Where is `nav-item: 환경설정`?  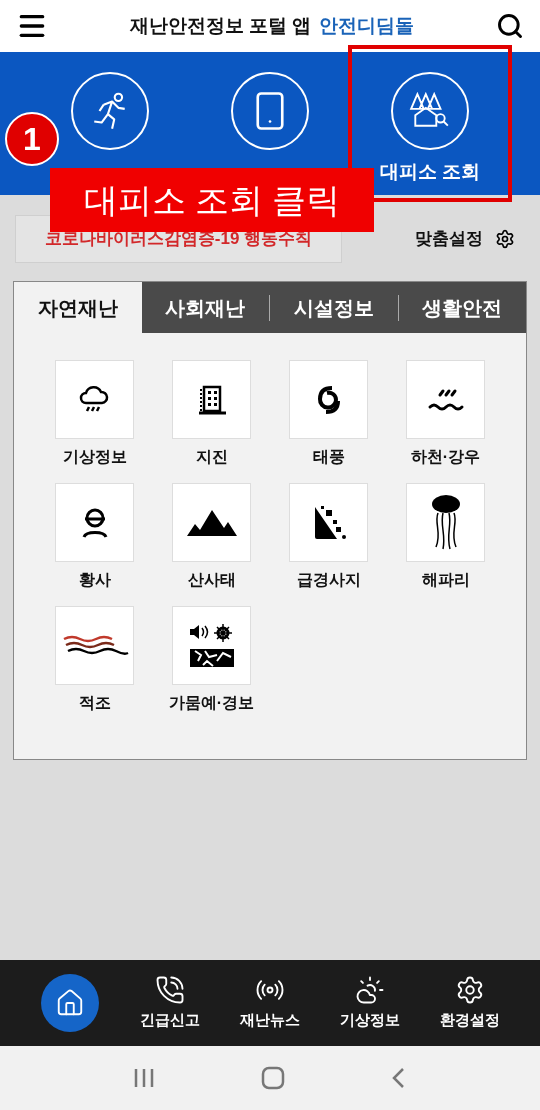
nav-item: 환경설정 is located at coordinates (470, 1003).